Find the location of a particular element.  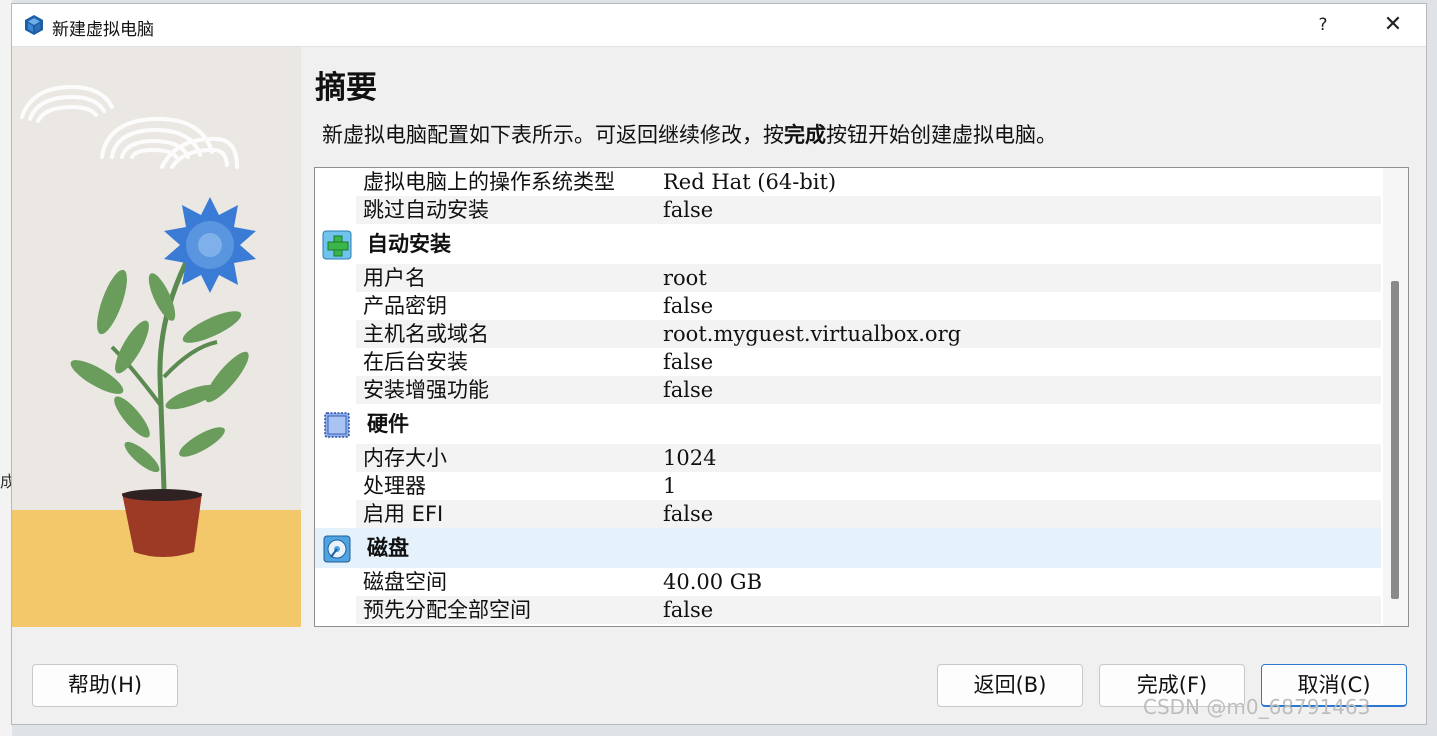

section-title: 磁盘 is located at coordinates (388, 548).